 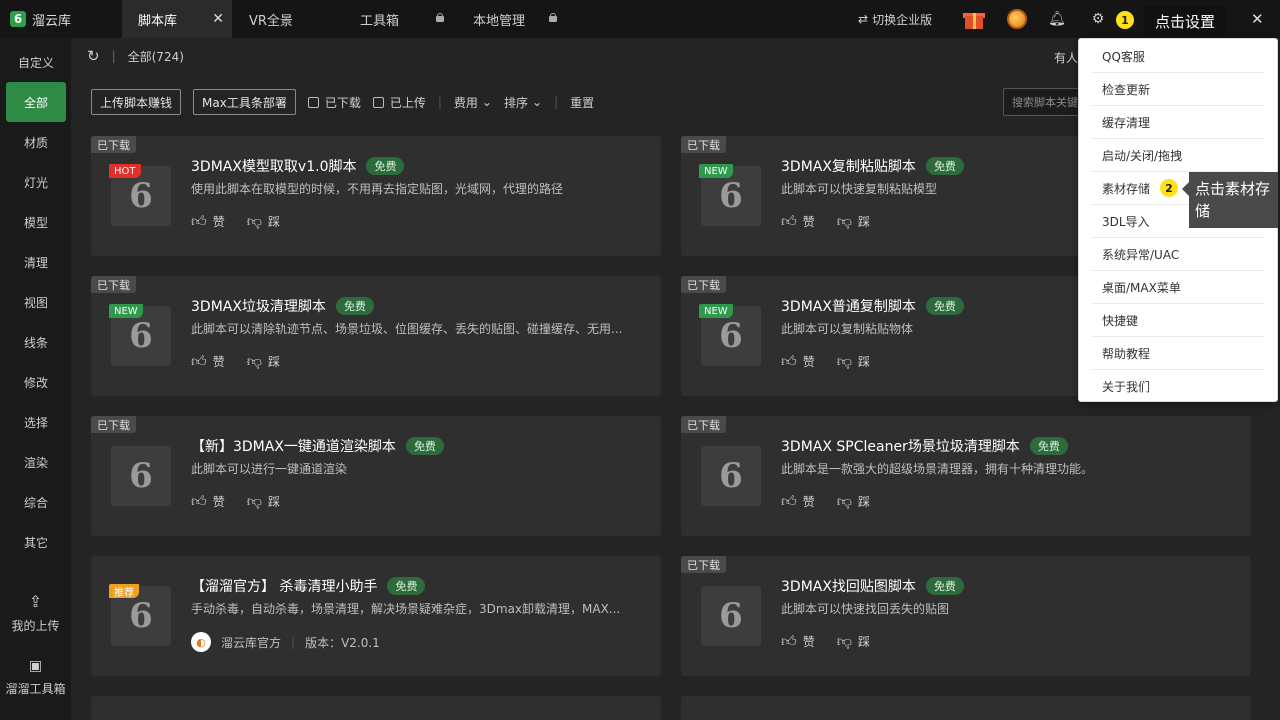 What do you see at coordinates (334, 102) in the screenshot?
I see `downloaded-checkbox: 已下载` at bounding box center [334, 102].